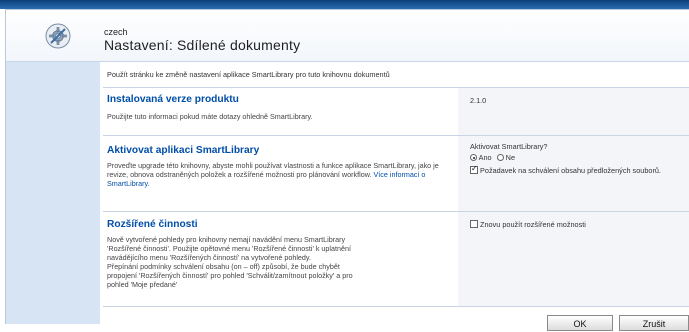  I want to click on reuse-option: Znovu použít rozšířené možnosti, so click(528, 224).